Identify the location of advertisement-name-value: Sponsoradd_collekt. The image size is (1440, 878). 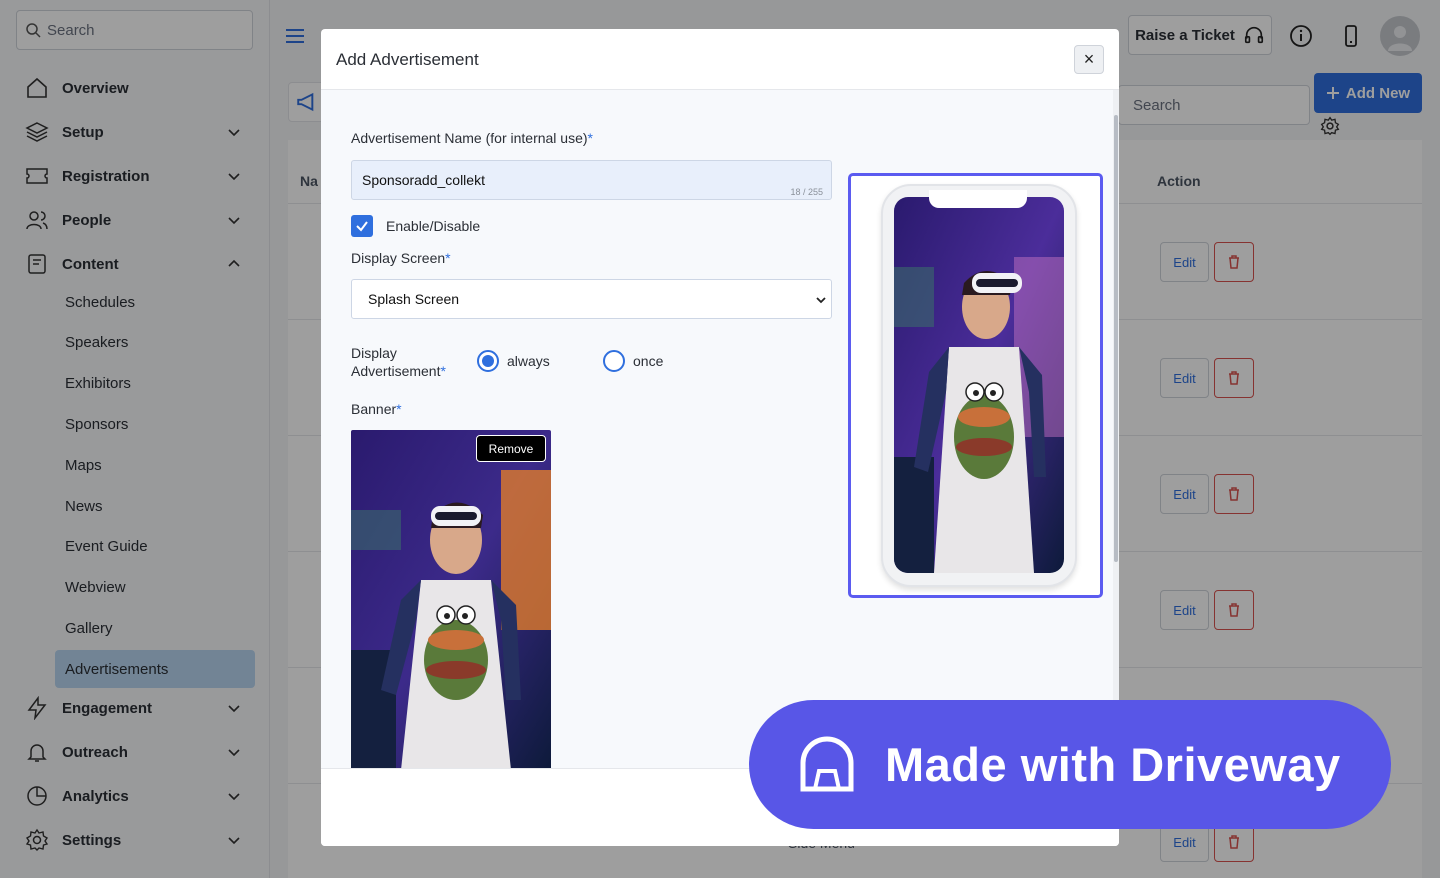
(423, 180).